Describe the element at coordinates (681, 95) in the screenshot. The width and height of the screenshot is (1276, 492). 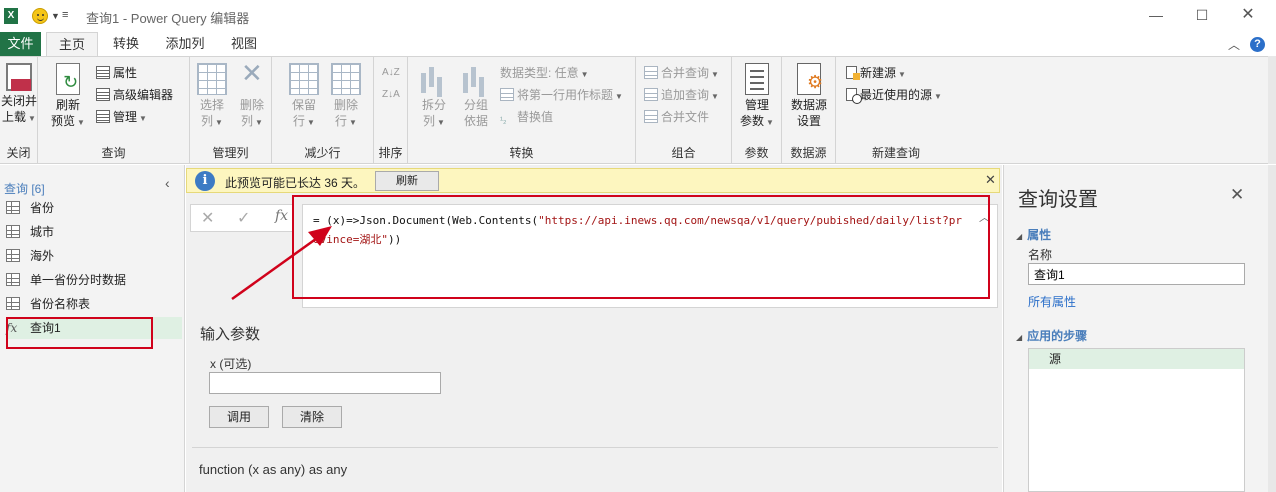
I see `append-queries-button: 追加查询 ▼` at that location.